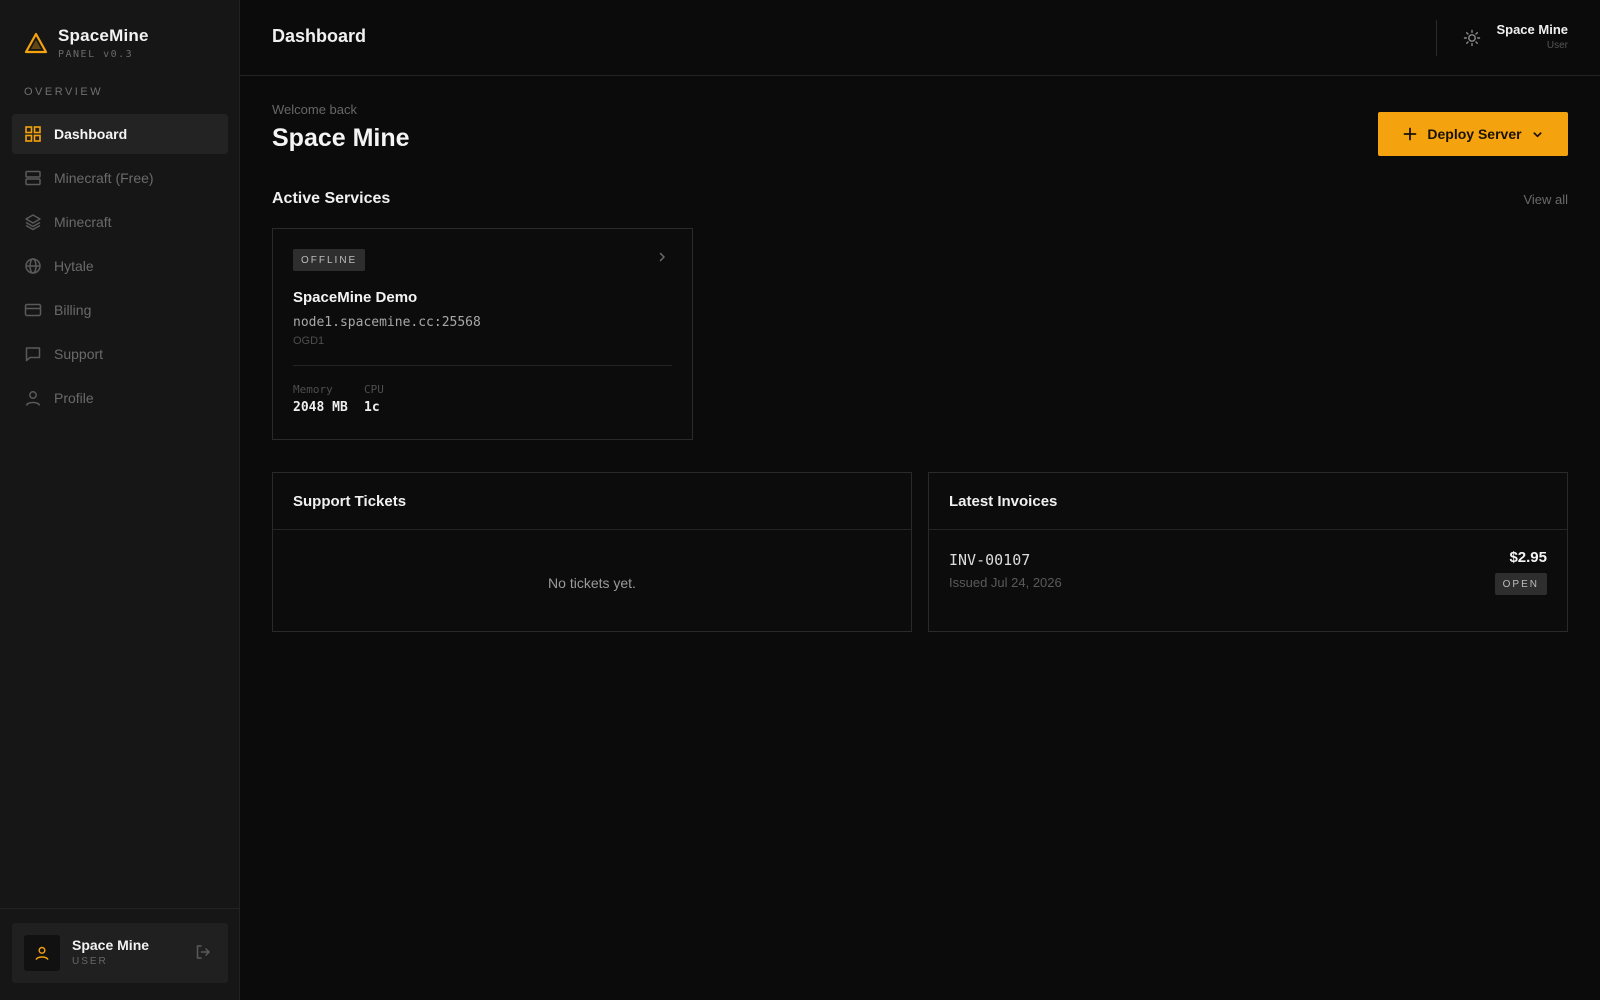 This screenshot has height=1000, width=1600. I want to click on user-card: Space Mine USER, so click(120, 953).